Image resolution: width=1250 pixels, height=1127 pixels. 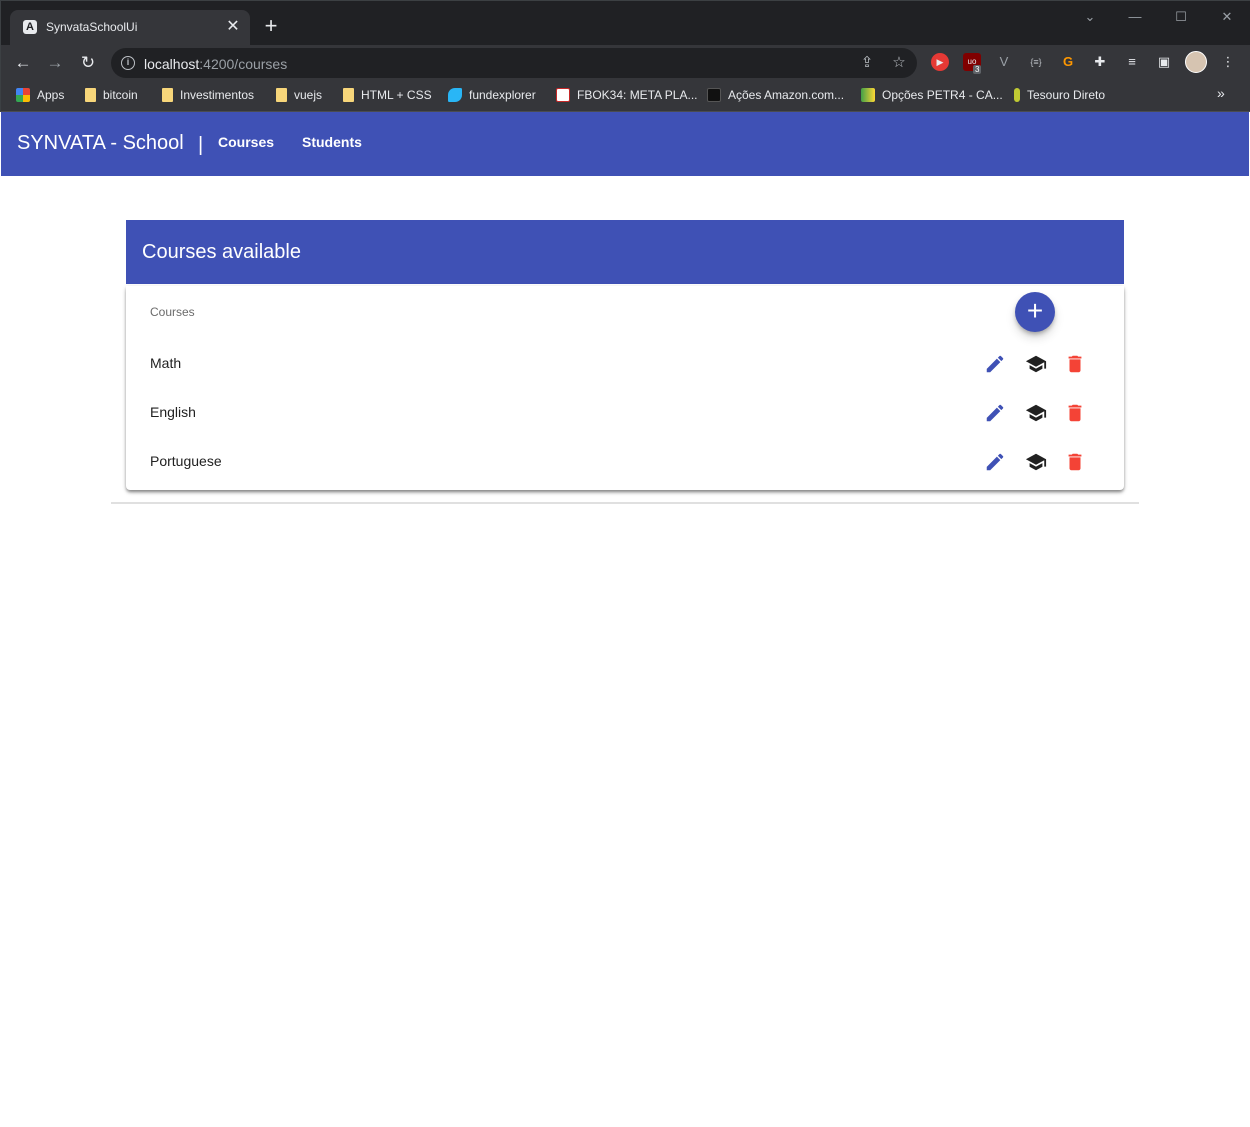 What do you see at coordinates (868, 95) in the screenshot?
I see `chart-icon` at bounding box center [868, 95].